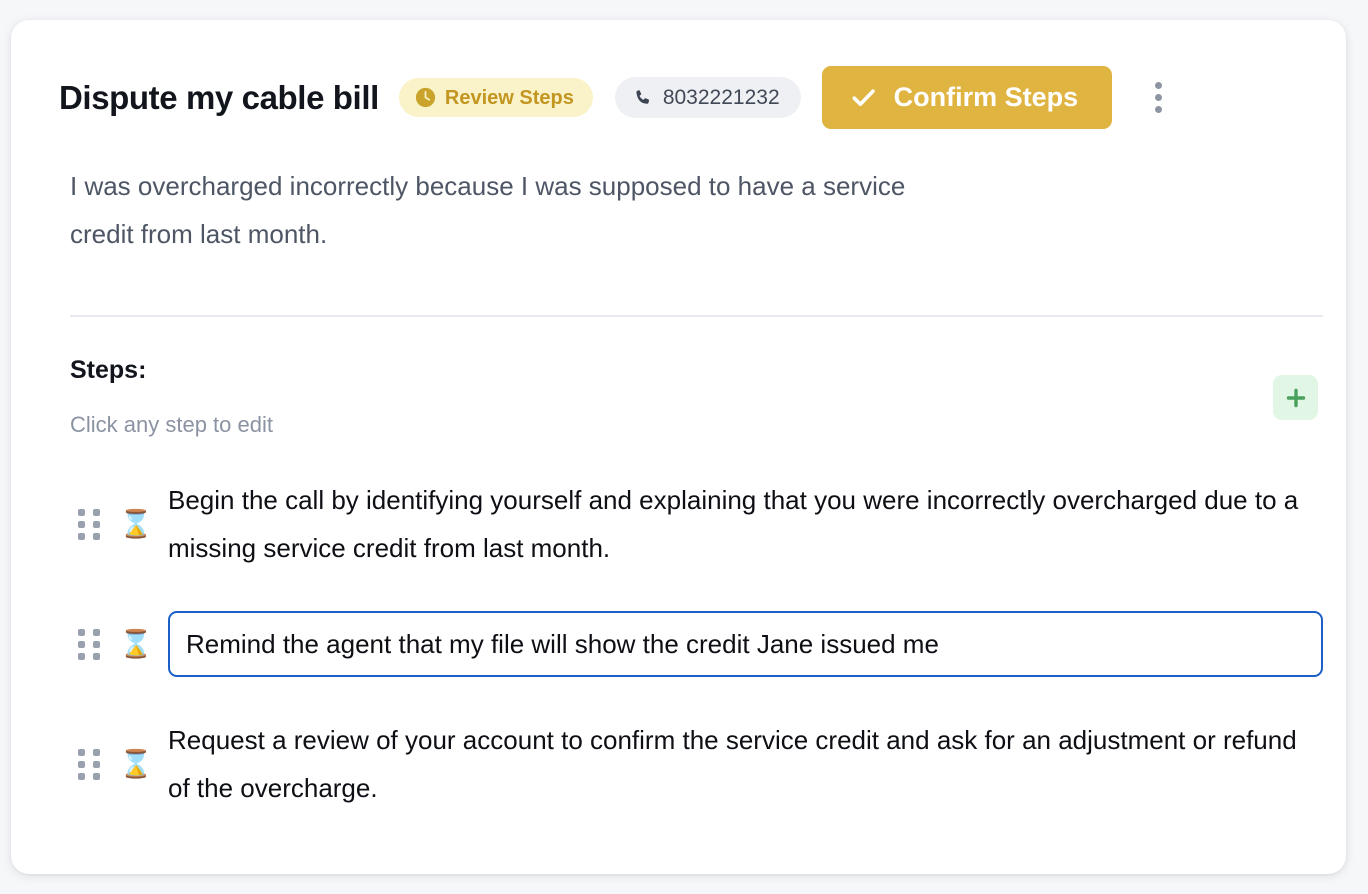 Image resolution: width=1368 pixels, height=894 pixels. I want to click on plus-icon, so click(1296, 398).